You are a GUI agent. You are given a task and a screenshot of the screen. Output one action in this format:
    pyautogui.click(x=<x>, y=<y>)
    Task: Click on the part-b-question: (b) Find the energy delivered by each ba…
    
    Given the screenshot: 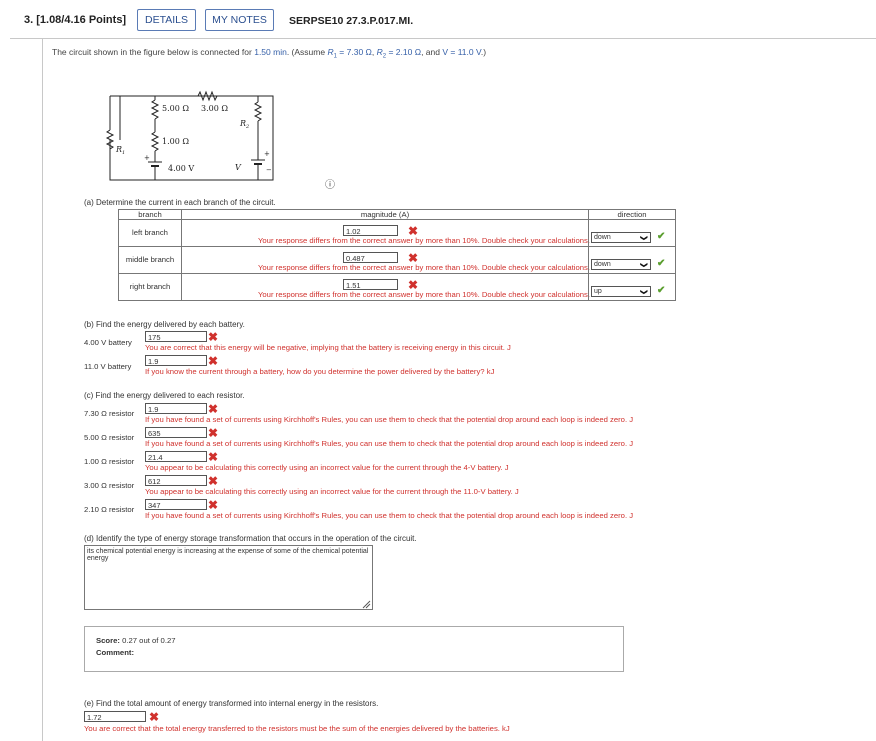 What is the action you would take?
    pyautogui.click(x=164, y=324)
    